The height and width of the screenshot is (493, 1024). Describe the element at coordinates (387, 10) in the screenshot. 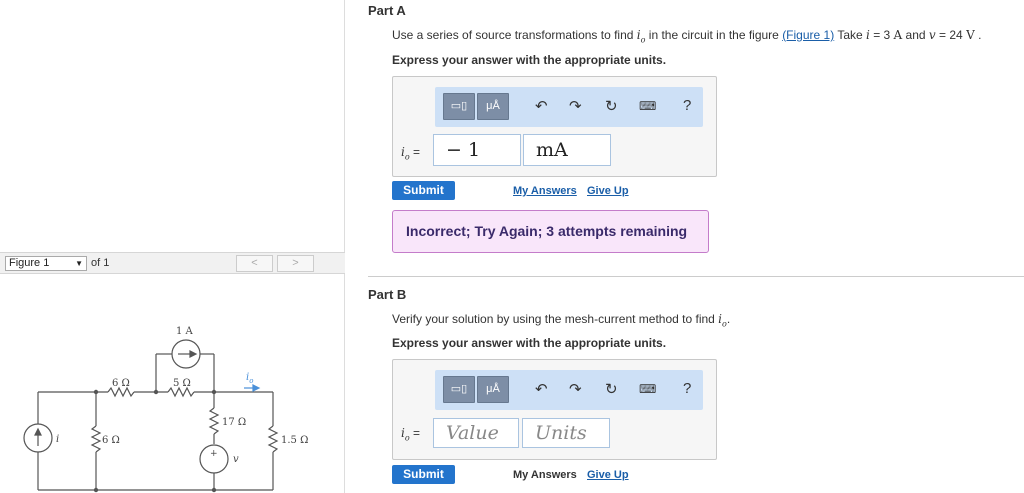

I see `part-a-title: Part A` at that location.